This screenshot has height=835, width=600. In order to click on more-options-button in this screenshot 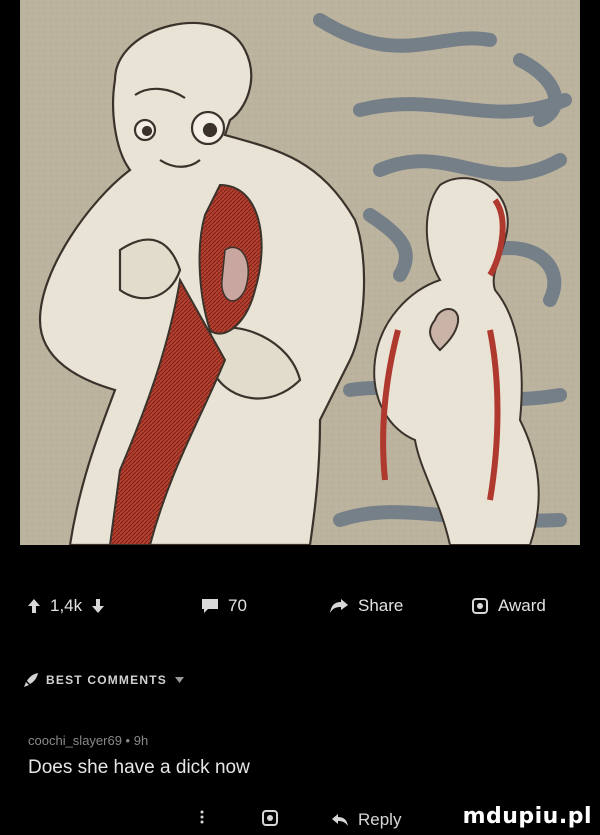, I will do `click(202, 817)`.